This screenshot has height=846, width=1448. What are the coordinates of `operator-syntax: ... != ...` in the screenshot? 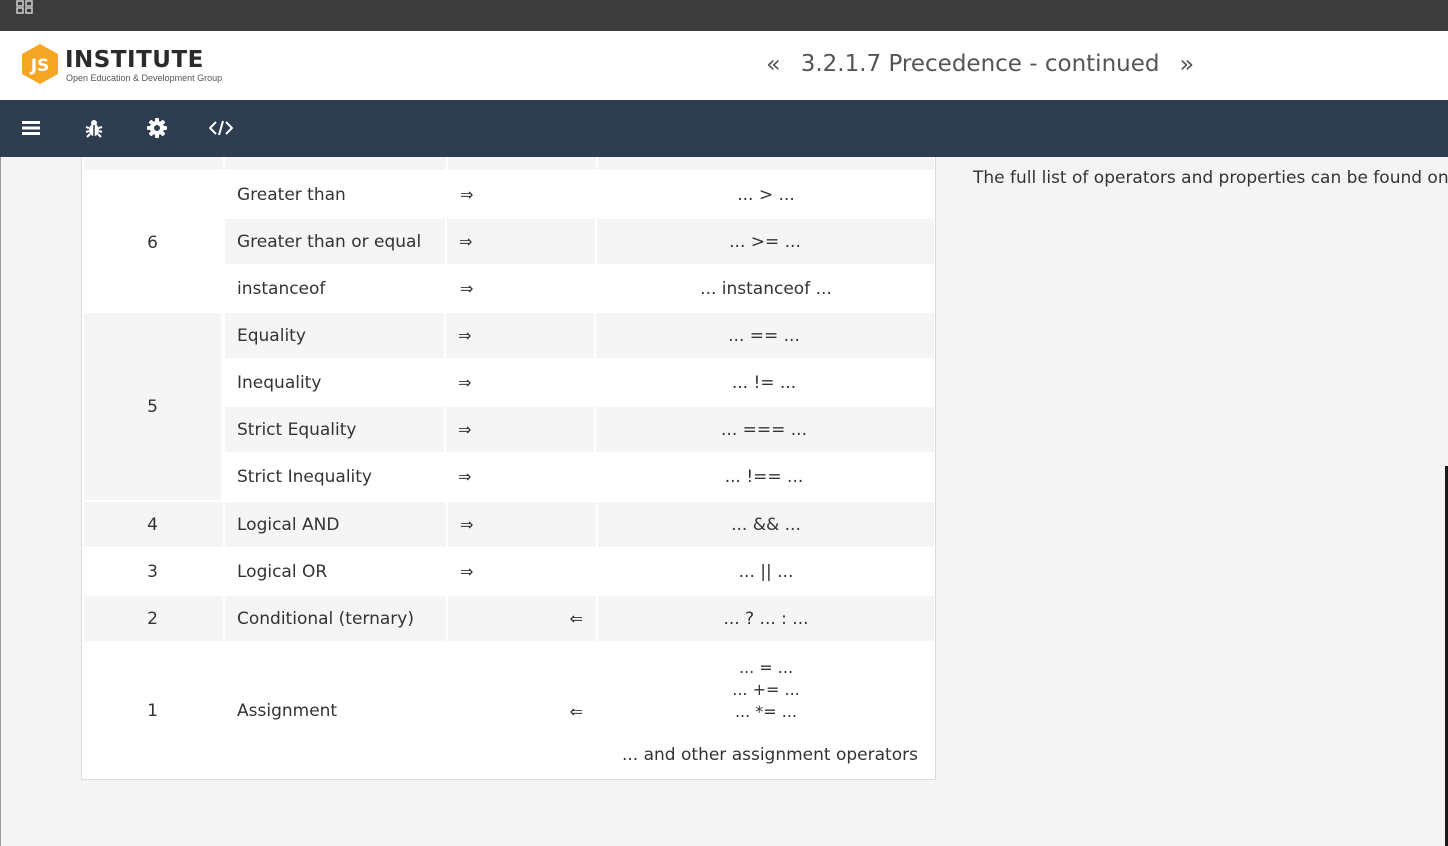 It's located at (764, 382).